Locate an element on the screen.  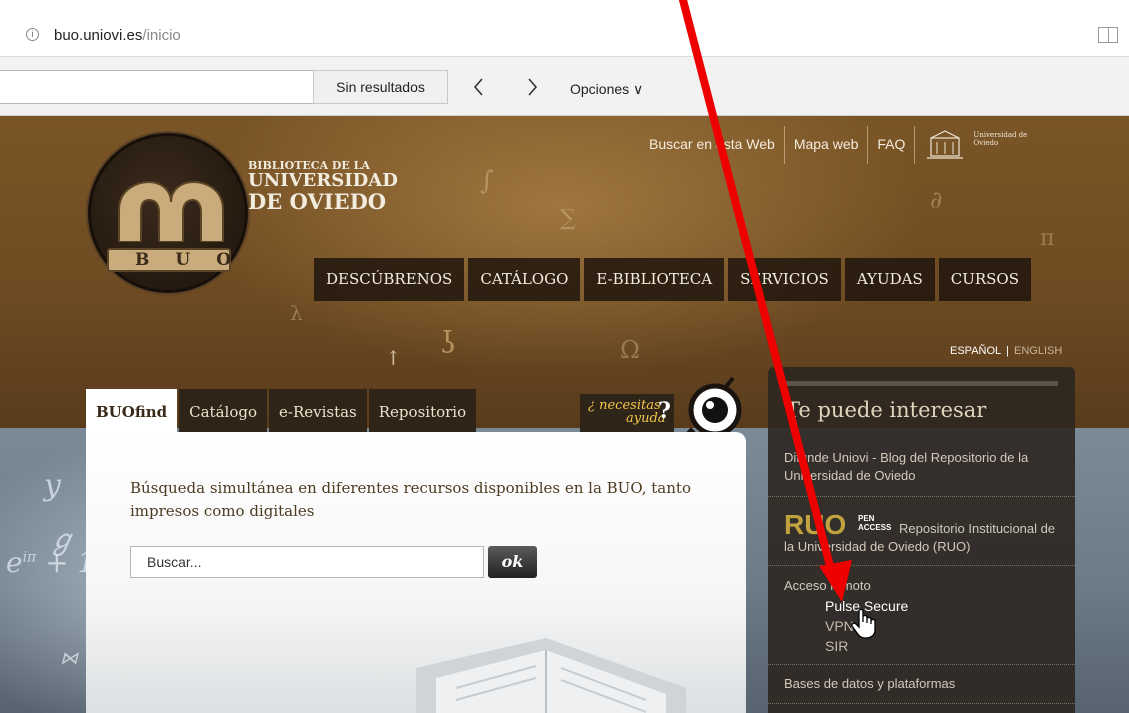
magnifier-eye-icon is located at coordinates (714, 407).